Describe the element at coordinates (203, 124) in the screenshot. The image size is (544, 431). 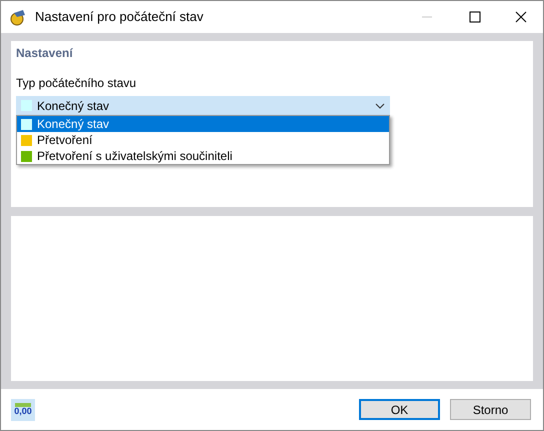
I see `dropdown-option: Konečný stav` at that location.